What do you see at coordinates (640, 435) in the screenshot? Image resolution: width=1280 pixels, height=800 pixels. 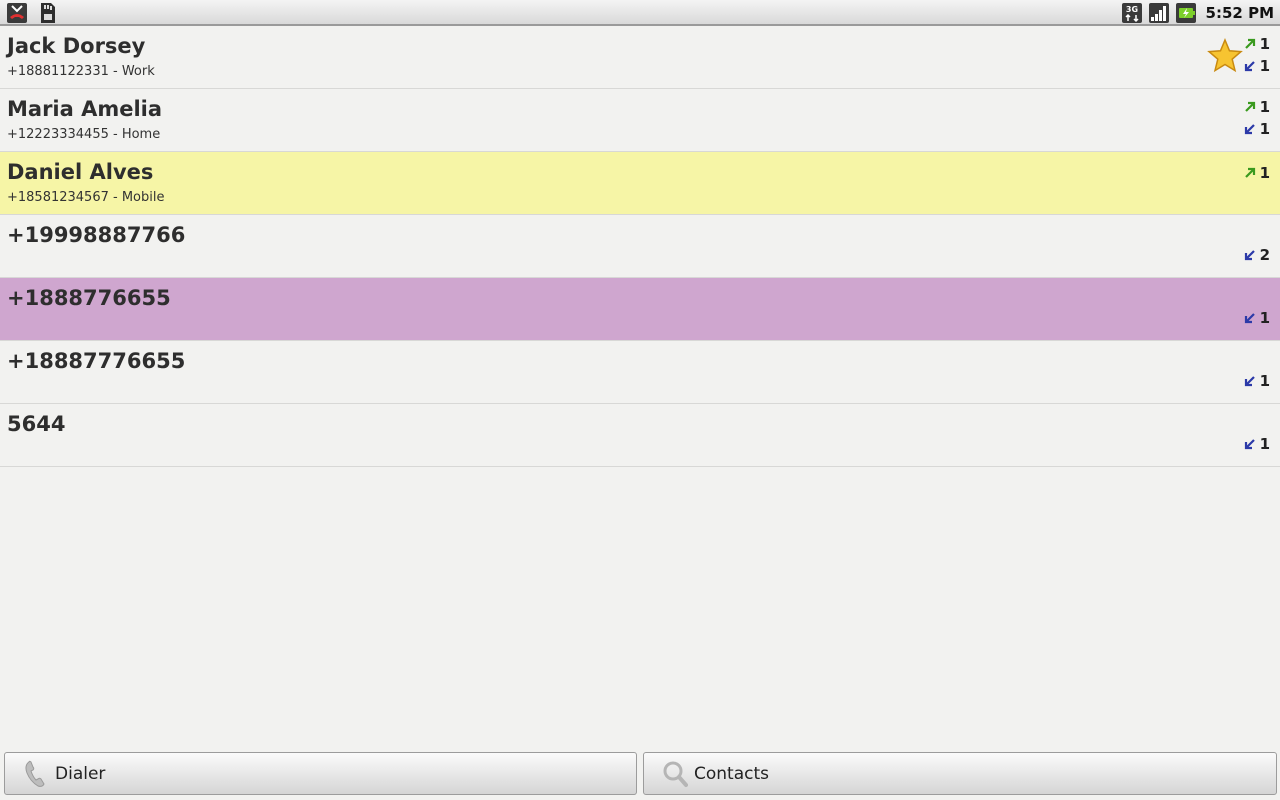 I see `call-log-item: 5644 1` at bounding box center [640, 435].